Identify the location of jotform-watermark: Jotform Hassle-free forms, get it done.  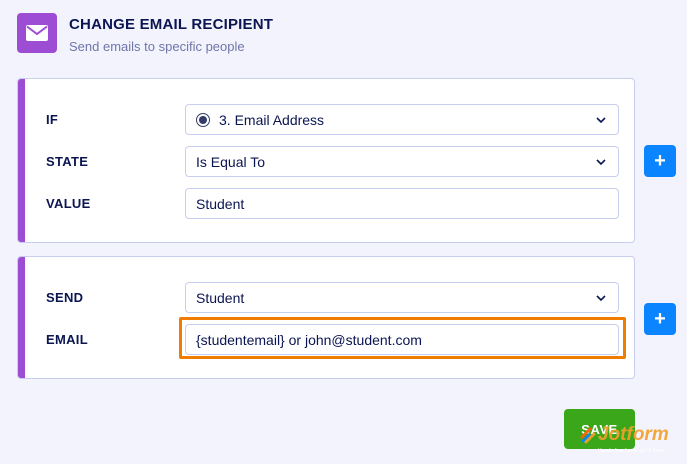
(624, 439).